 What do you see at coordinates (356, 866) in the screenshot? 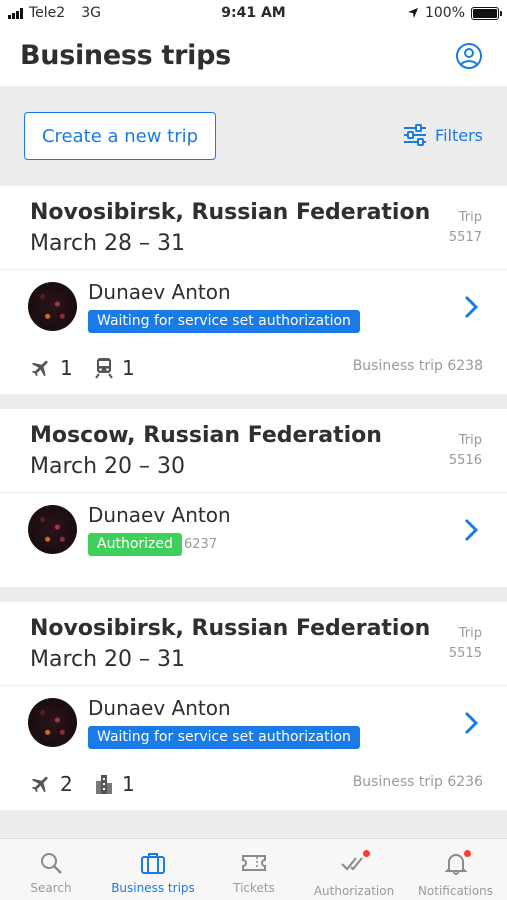
I see `authorization-icon-wrap` at bounding box center [356, 866].